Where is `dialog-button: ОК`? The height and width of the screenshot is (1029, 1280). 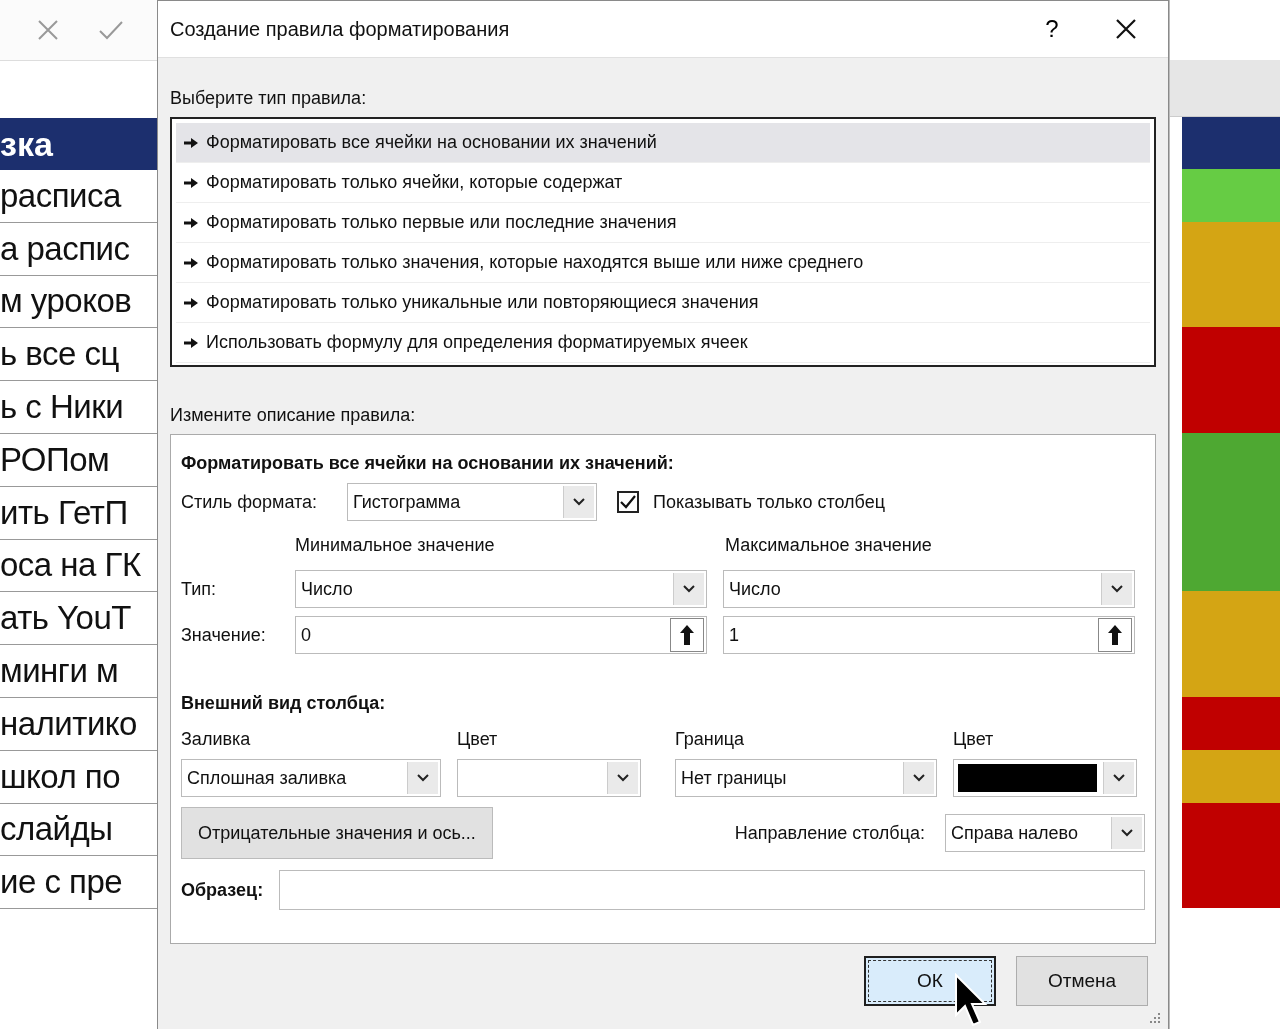
dialog-button: ОК is located at coordinates (930, 981).